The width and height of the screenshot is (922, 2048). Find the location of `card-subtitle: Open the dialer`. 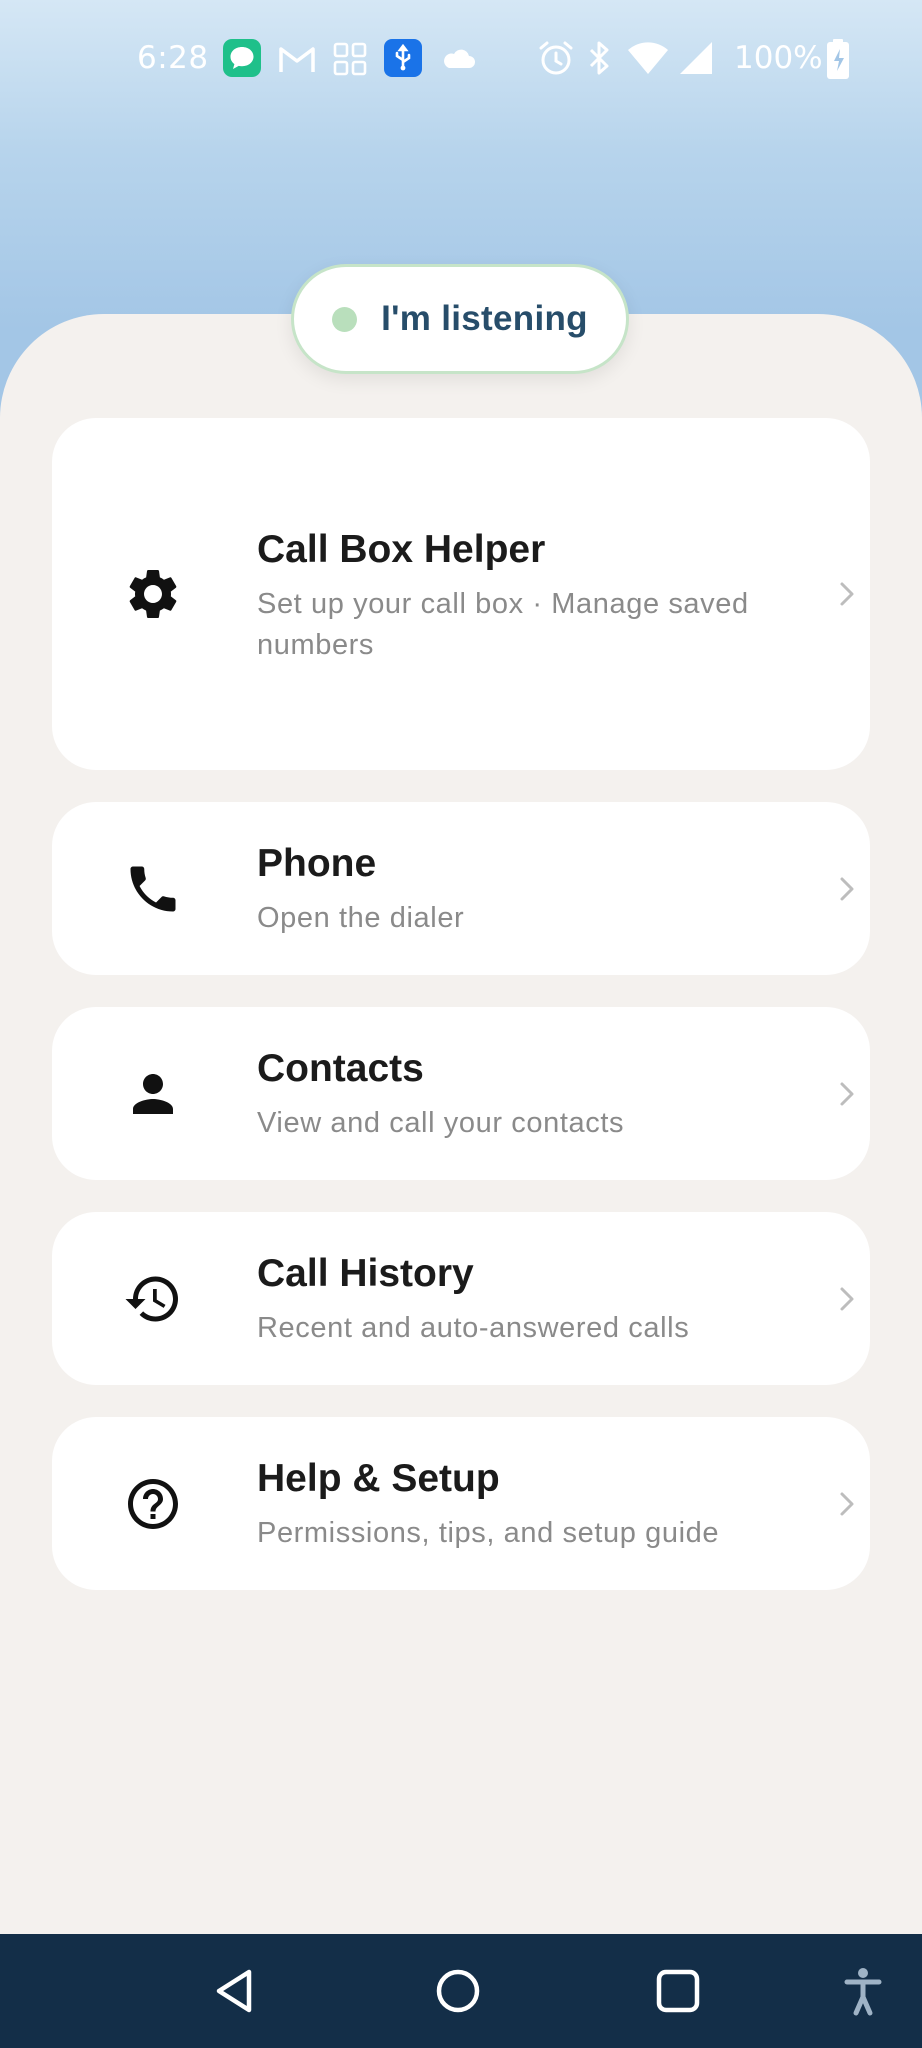

card-subtitle: Open the dialer is located at coordinates (361, 918).